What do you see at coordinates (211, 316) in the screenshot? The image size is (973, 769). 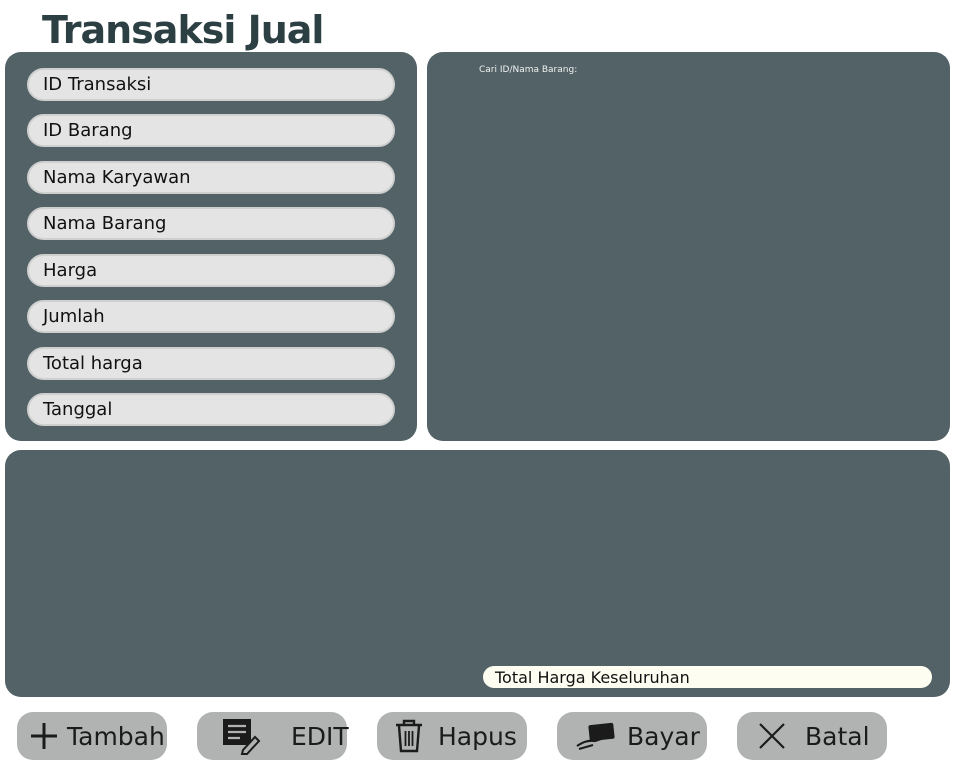 I see `jumlah-field: Jumlah` at bounding box center [211, 316].